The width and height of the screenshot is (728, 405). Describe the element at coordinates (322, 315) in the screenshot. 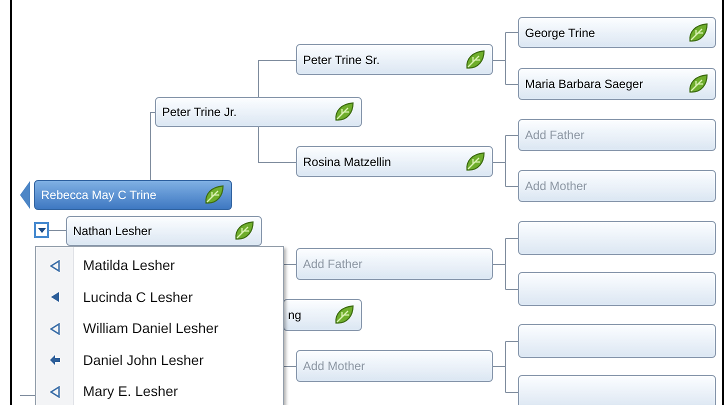

I see `person-card: ng` at that location.